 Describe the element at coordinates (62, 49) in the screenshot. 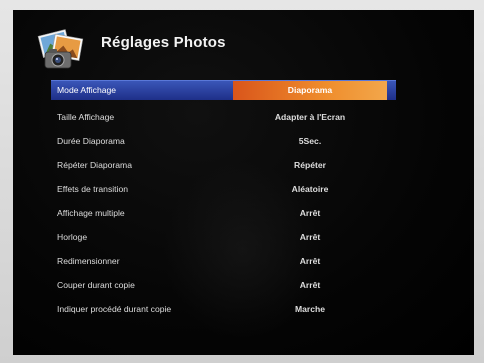

I see `photo-settings-icon` at that location.